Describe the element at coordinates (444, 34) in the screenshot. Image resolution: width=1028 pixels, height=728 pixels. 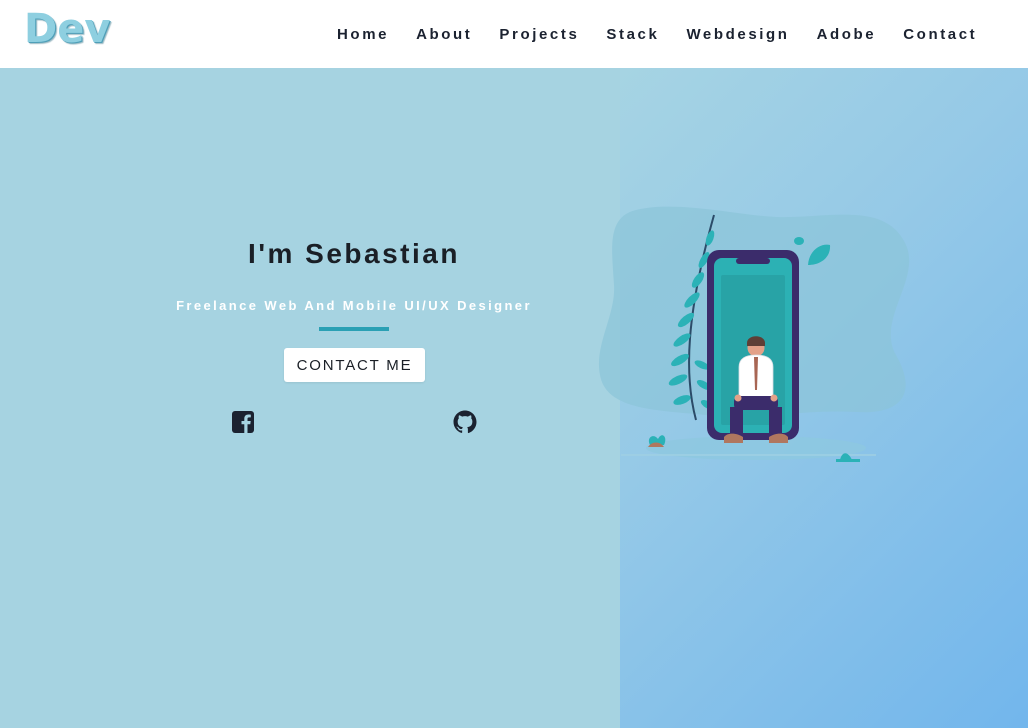
I see `nav-link-about: About` at that location.